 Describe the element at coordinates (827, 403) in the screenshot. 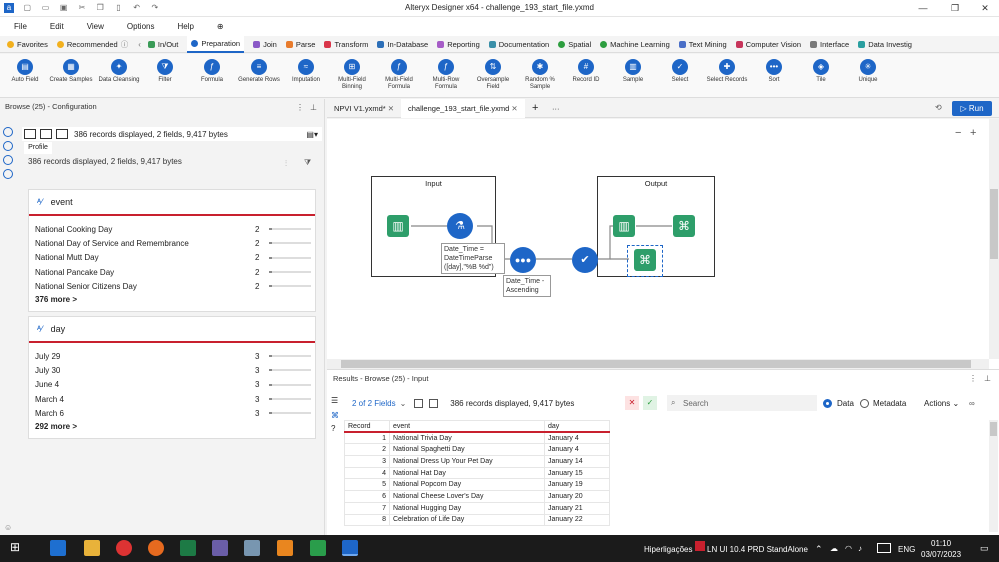

I see `data-radio` at that location.